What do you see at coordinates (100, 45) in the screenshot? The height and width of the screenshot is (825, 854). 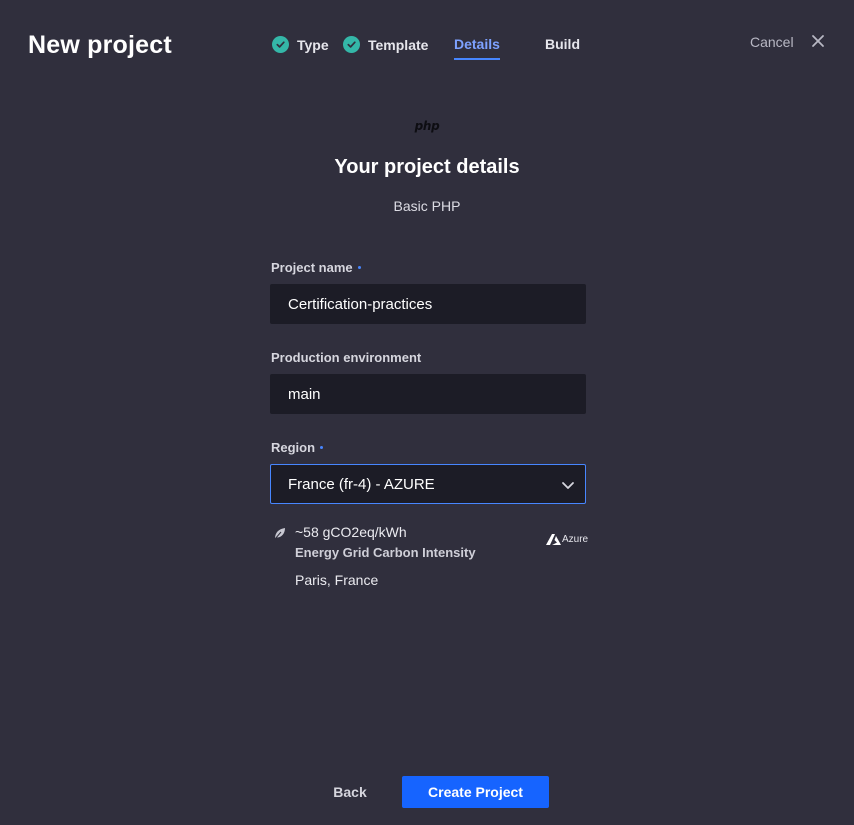 I see `page-title: New project` at bounding box center [100, 45].